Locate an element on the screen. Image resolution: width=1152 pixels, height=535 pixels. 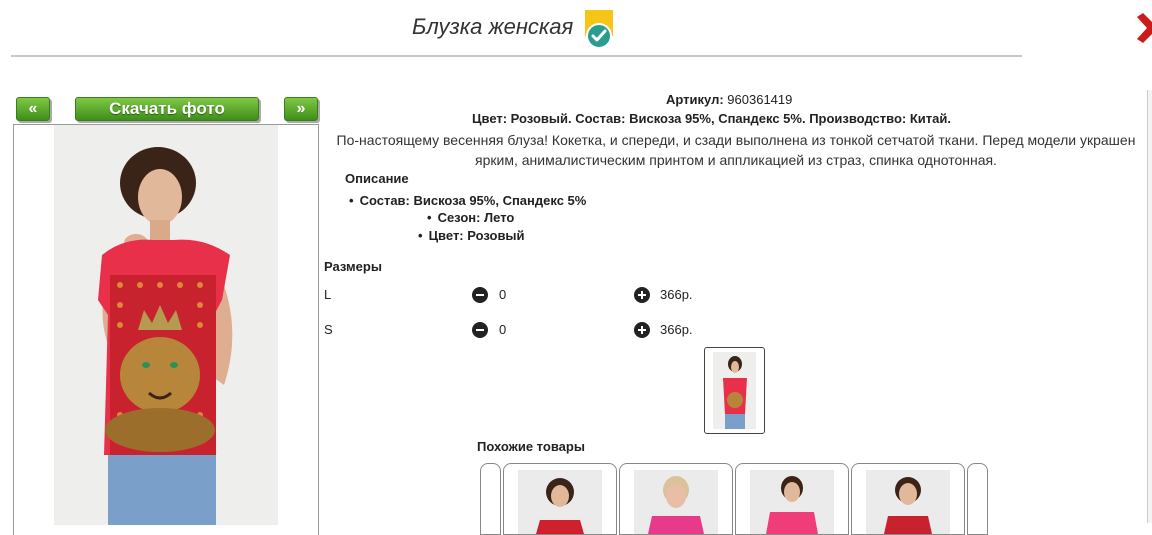
prev-photo-button: « is located at coordinates (33, 109).